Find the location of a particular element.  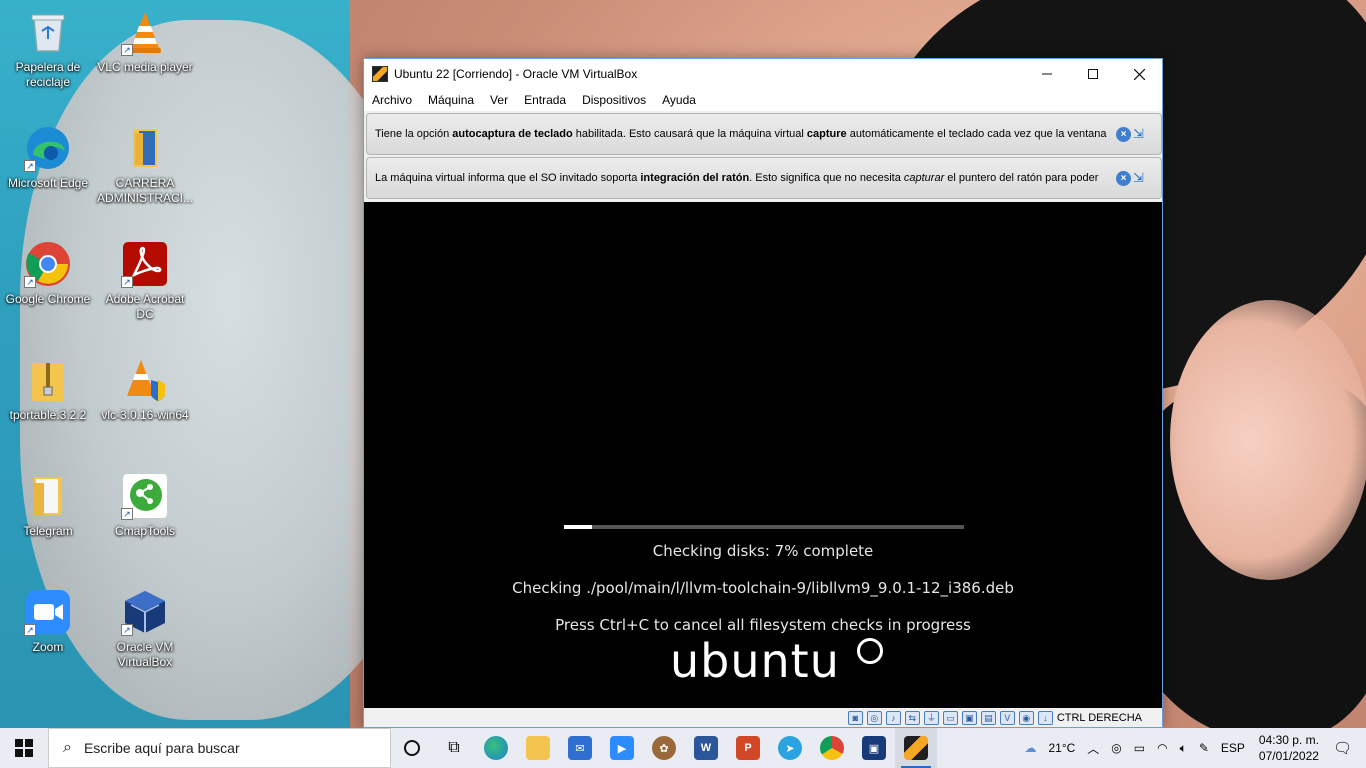

desktop-icon-label: vlc-3.0.16-win64 is located at coordinates (145, 415).